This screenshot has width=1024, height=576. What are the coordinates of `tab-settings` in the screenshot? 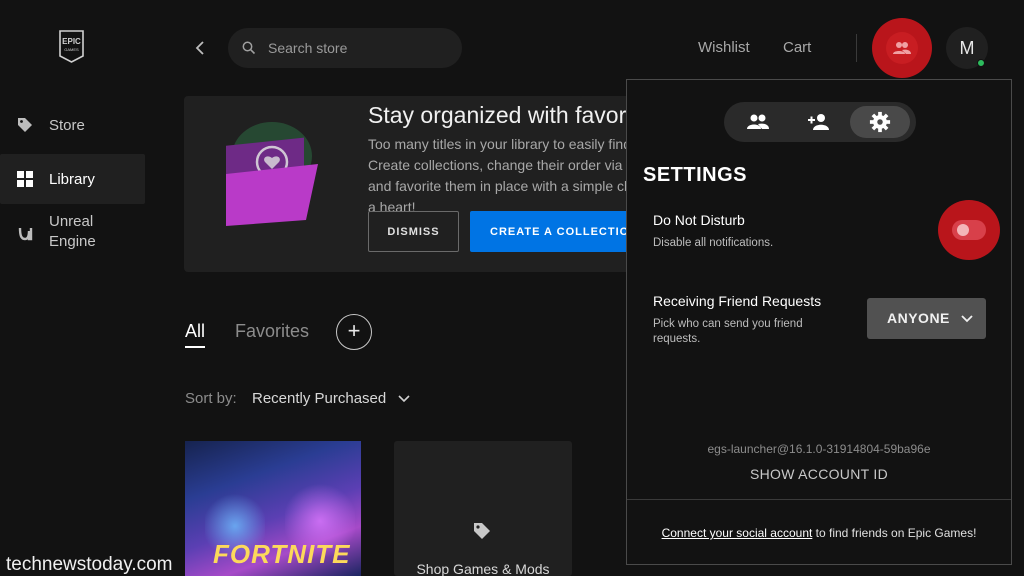 It's located at (880, 122).